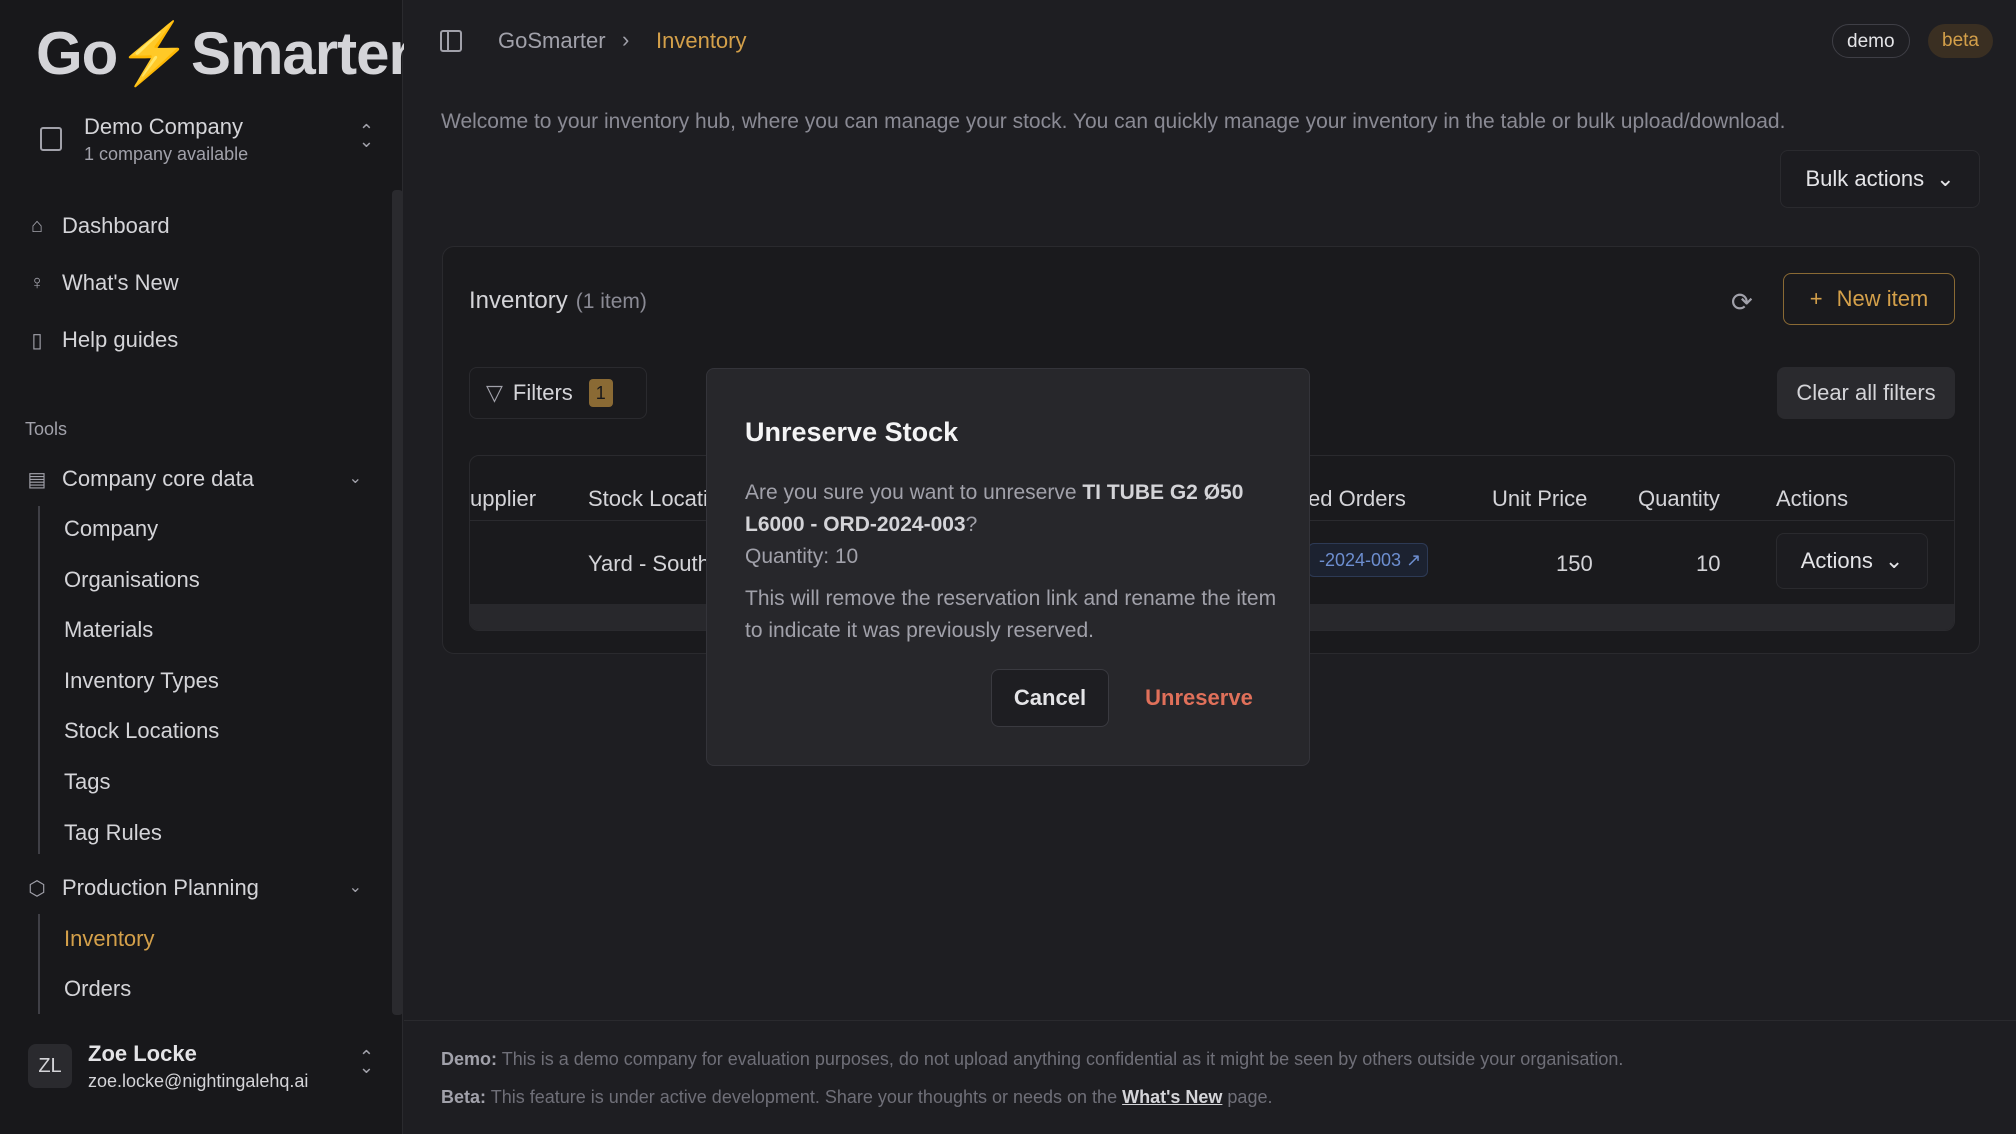  I want to click on tools-label: Tools, so click(46, 429).